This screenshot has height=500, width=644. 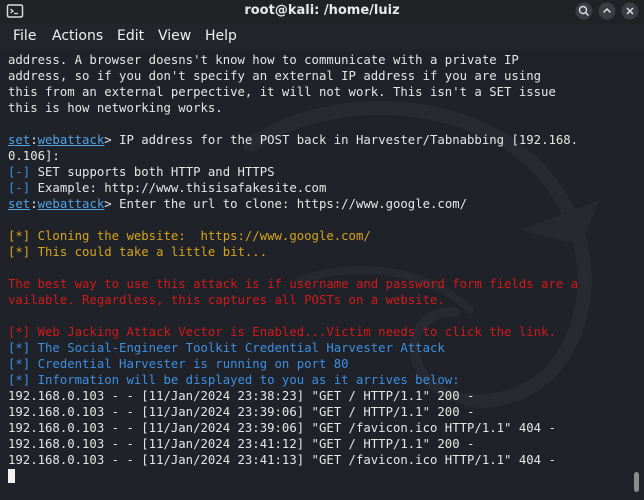 I want to click on menu-help: Help, so click(x=221, y=36).